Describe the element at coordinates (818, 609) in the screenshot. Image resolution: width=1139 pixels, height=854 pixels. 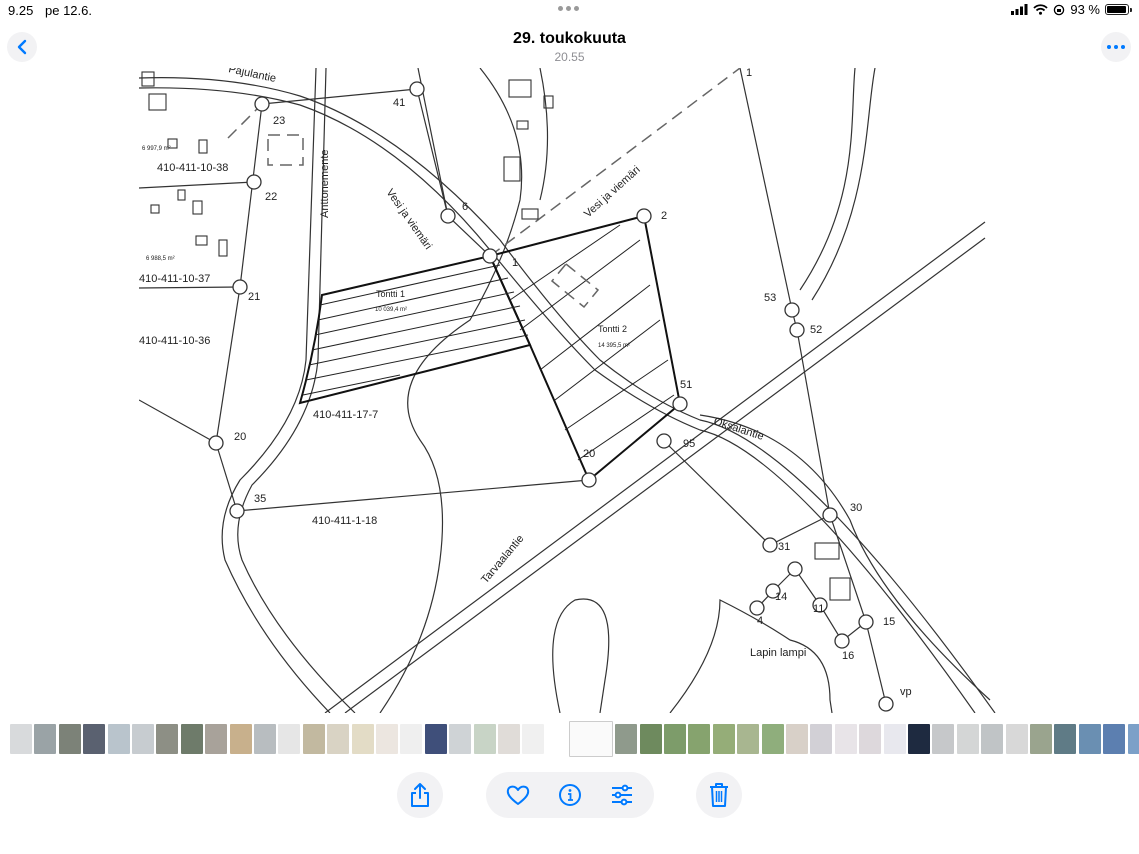
I see `point-label: 11` at that location.